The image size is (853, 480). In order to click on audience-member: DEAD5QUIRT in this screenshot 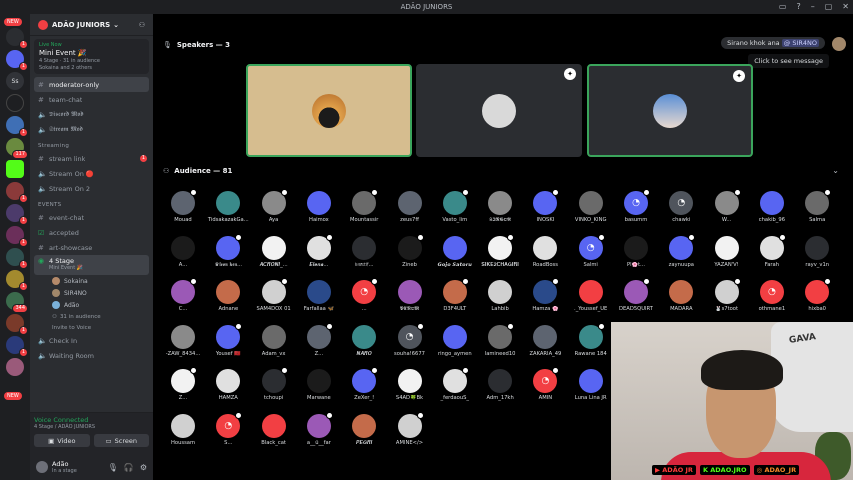, I will do `click(636, 295)`.